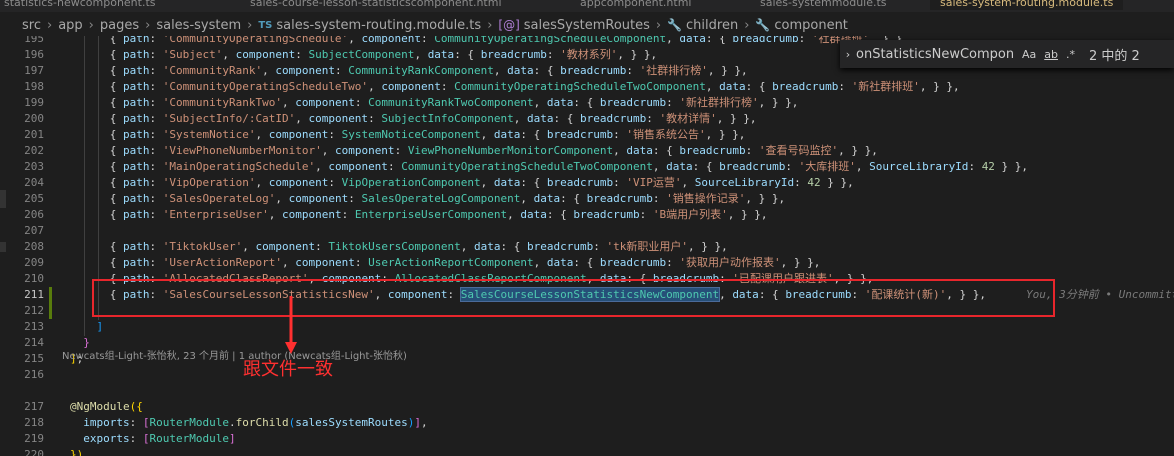 The width and height of the screenshot is (1174, 456). What do you see at coordinates (31, 25) in the screenshot?
I see `breadcrumb-src: src` at bounding box center [31, 25].